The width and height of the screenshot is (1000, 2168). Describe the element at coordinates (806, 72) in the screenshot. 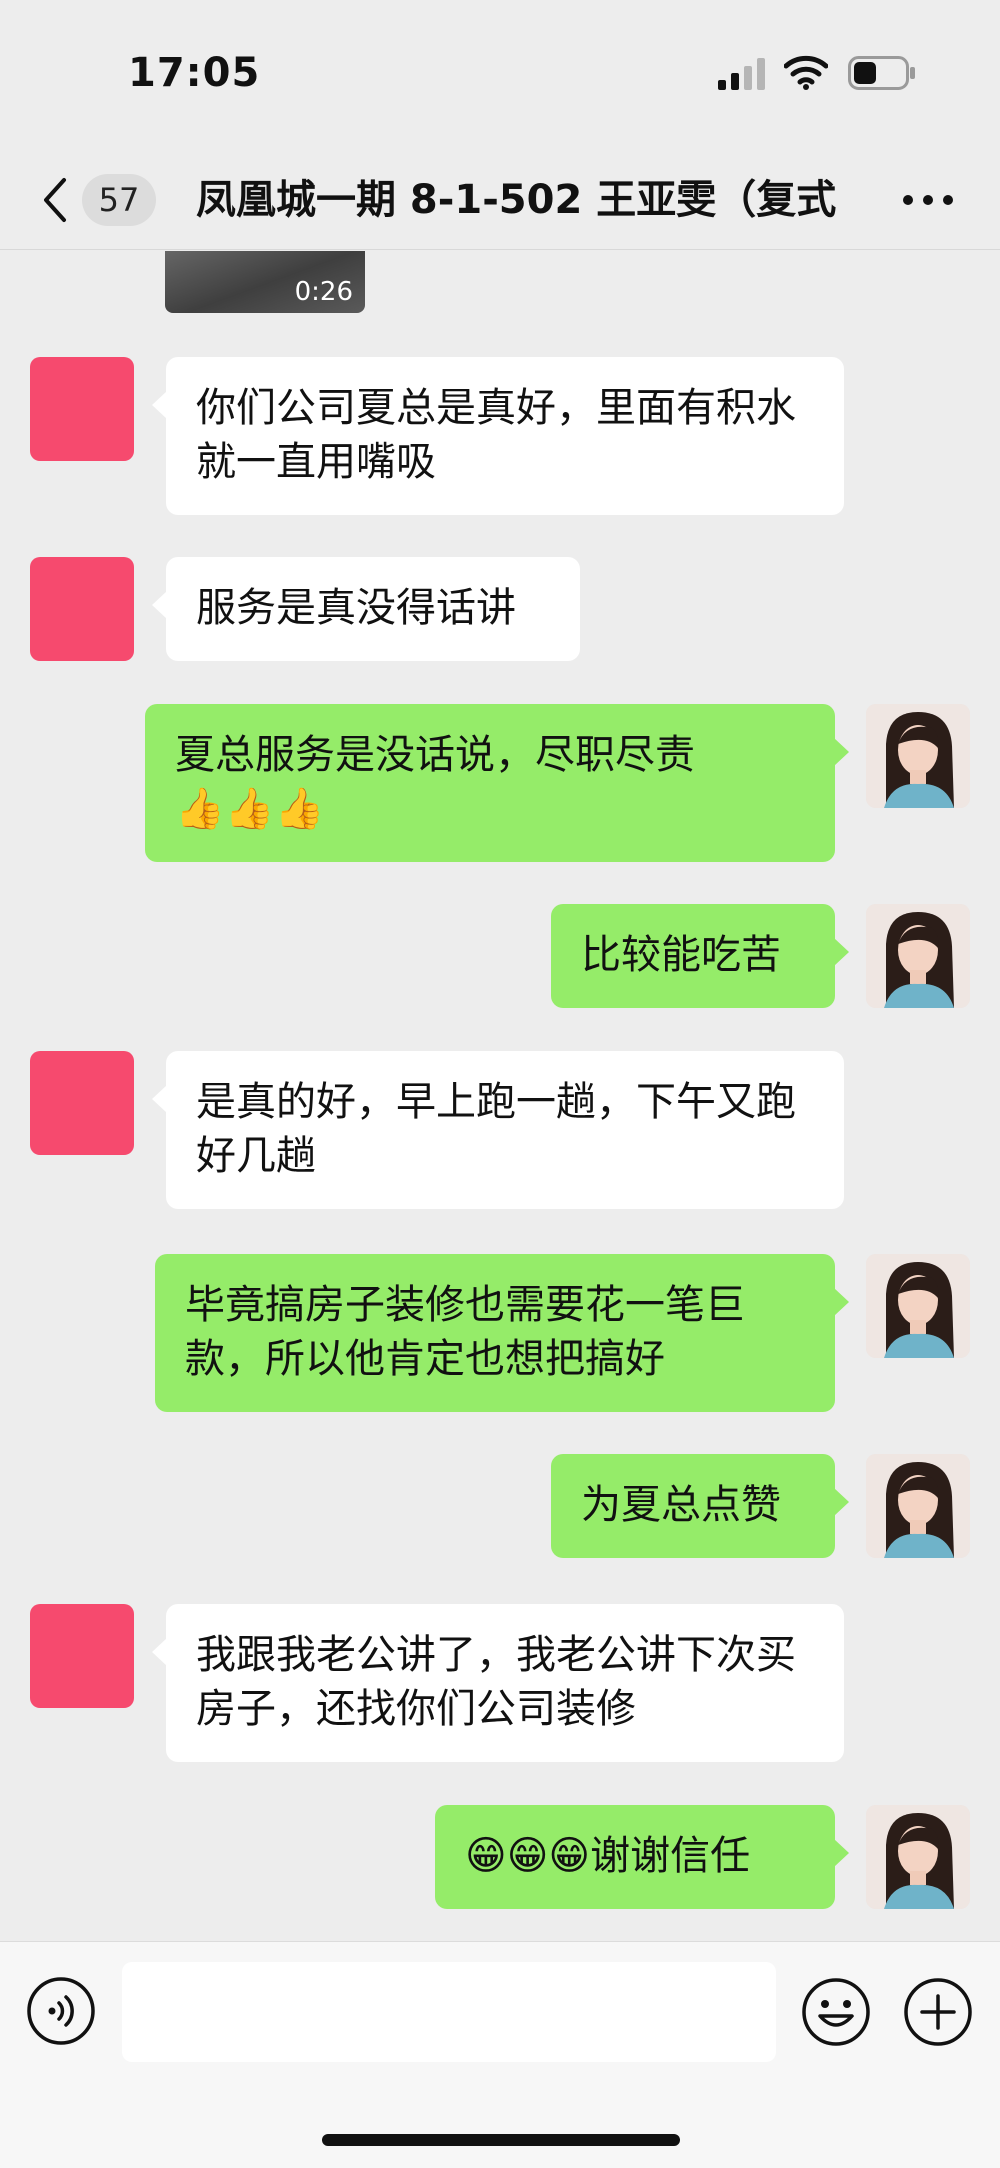

I see `wifi-icon` at that location.